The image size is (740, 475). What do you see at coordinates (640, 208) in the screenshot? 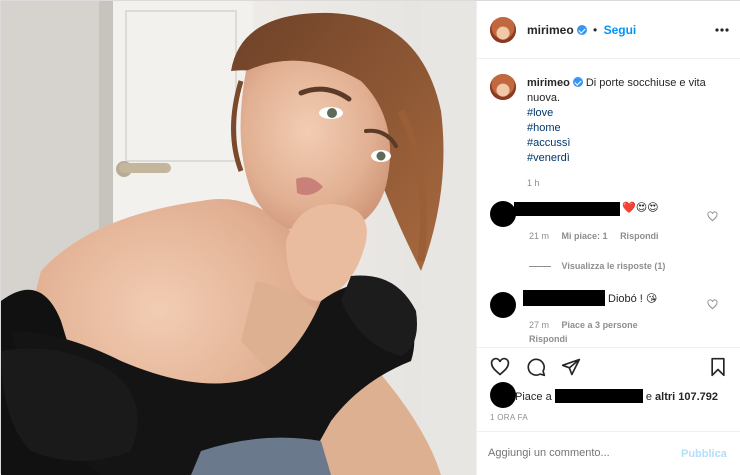
I see `comment-emojis: ❤️😍😍` at bounding box center [640, 208].